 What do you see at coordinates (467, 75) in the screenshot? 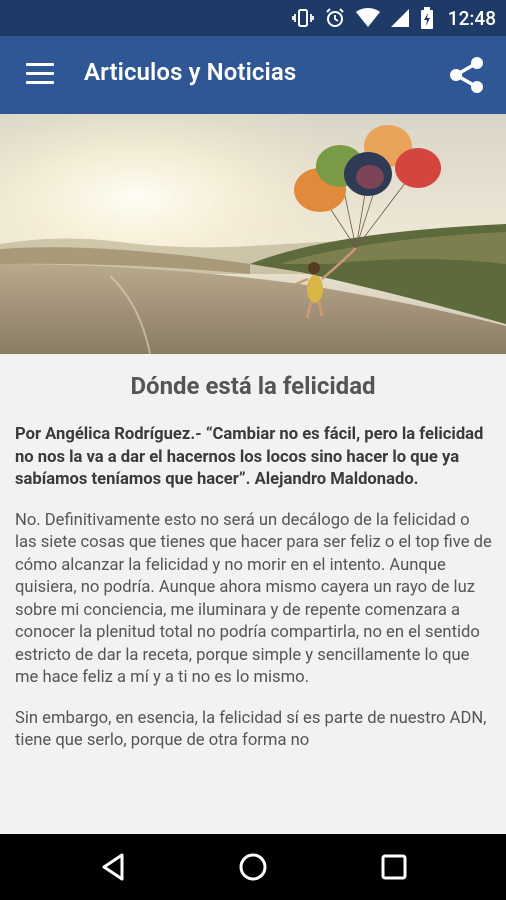
I see `share-icon` at bounding box center [467, 75].